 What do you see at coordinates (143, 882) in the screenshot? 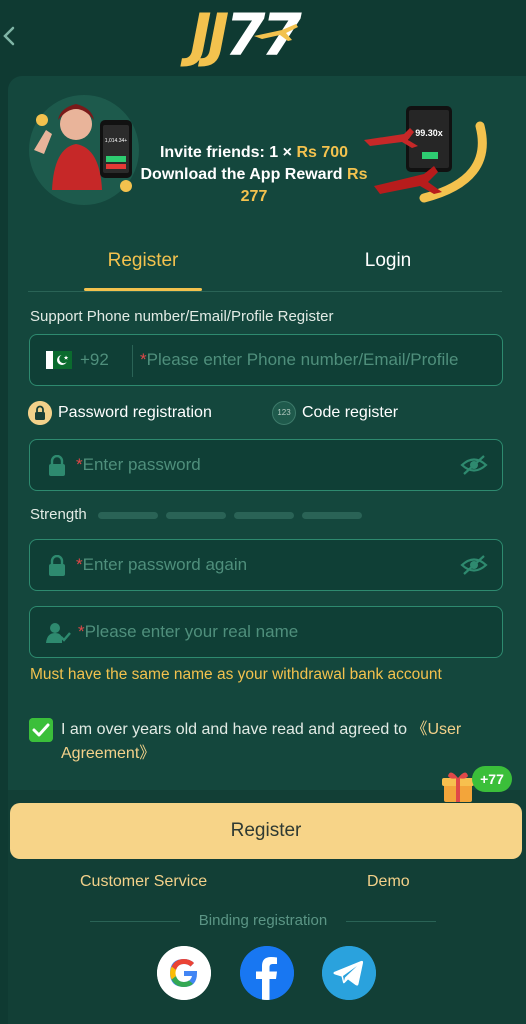
I see `customer-service-link: Customer Service` at bounding box center [143, 882].